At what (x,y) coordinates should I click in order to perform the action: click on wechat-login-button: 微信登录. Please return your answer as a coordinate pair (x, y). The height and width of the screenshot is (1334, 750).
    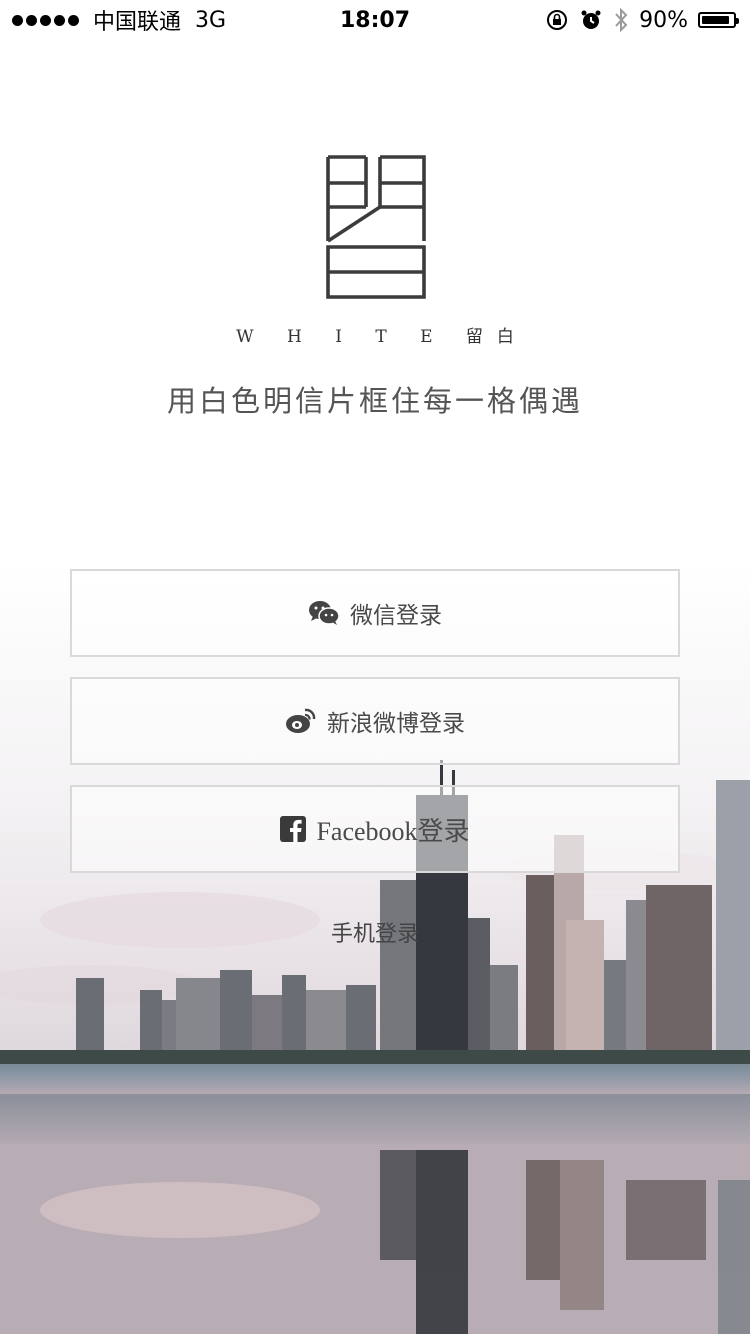
    Looking at the image, I should click on (375, 613).